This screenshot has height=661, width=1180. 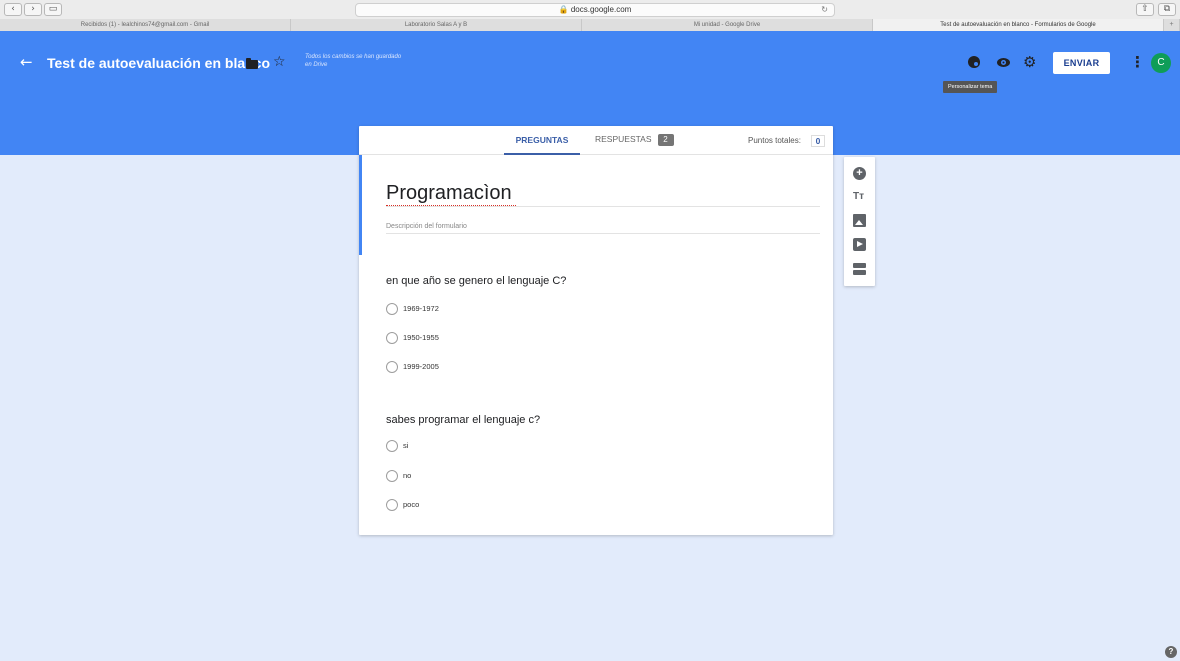 What do you see at coordinates (1167, 9) in the screenshot?
I see `tabs-overview-icon: ⧉` at bounding box center [1167, 9].